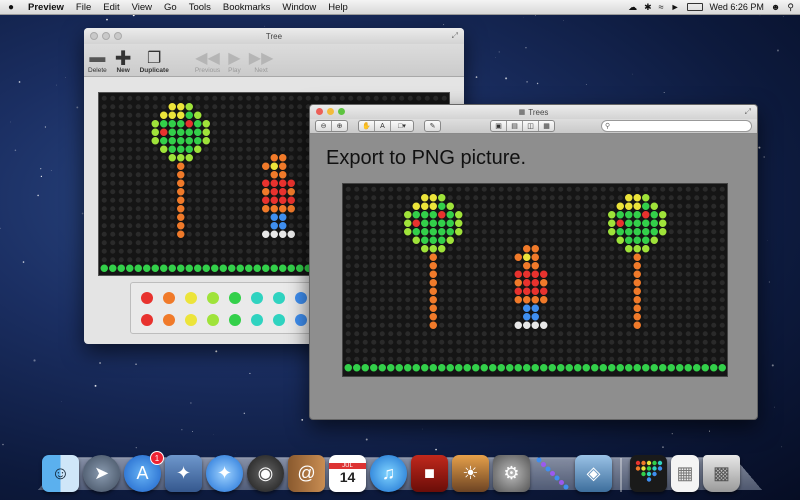 The width and height of the screenshot is (800, 500). I want to click on new-button: ✚ New, so click(123, 62).